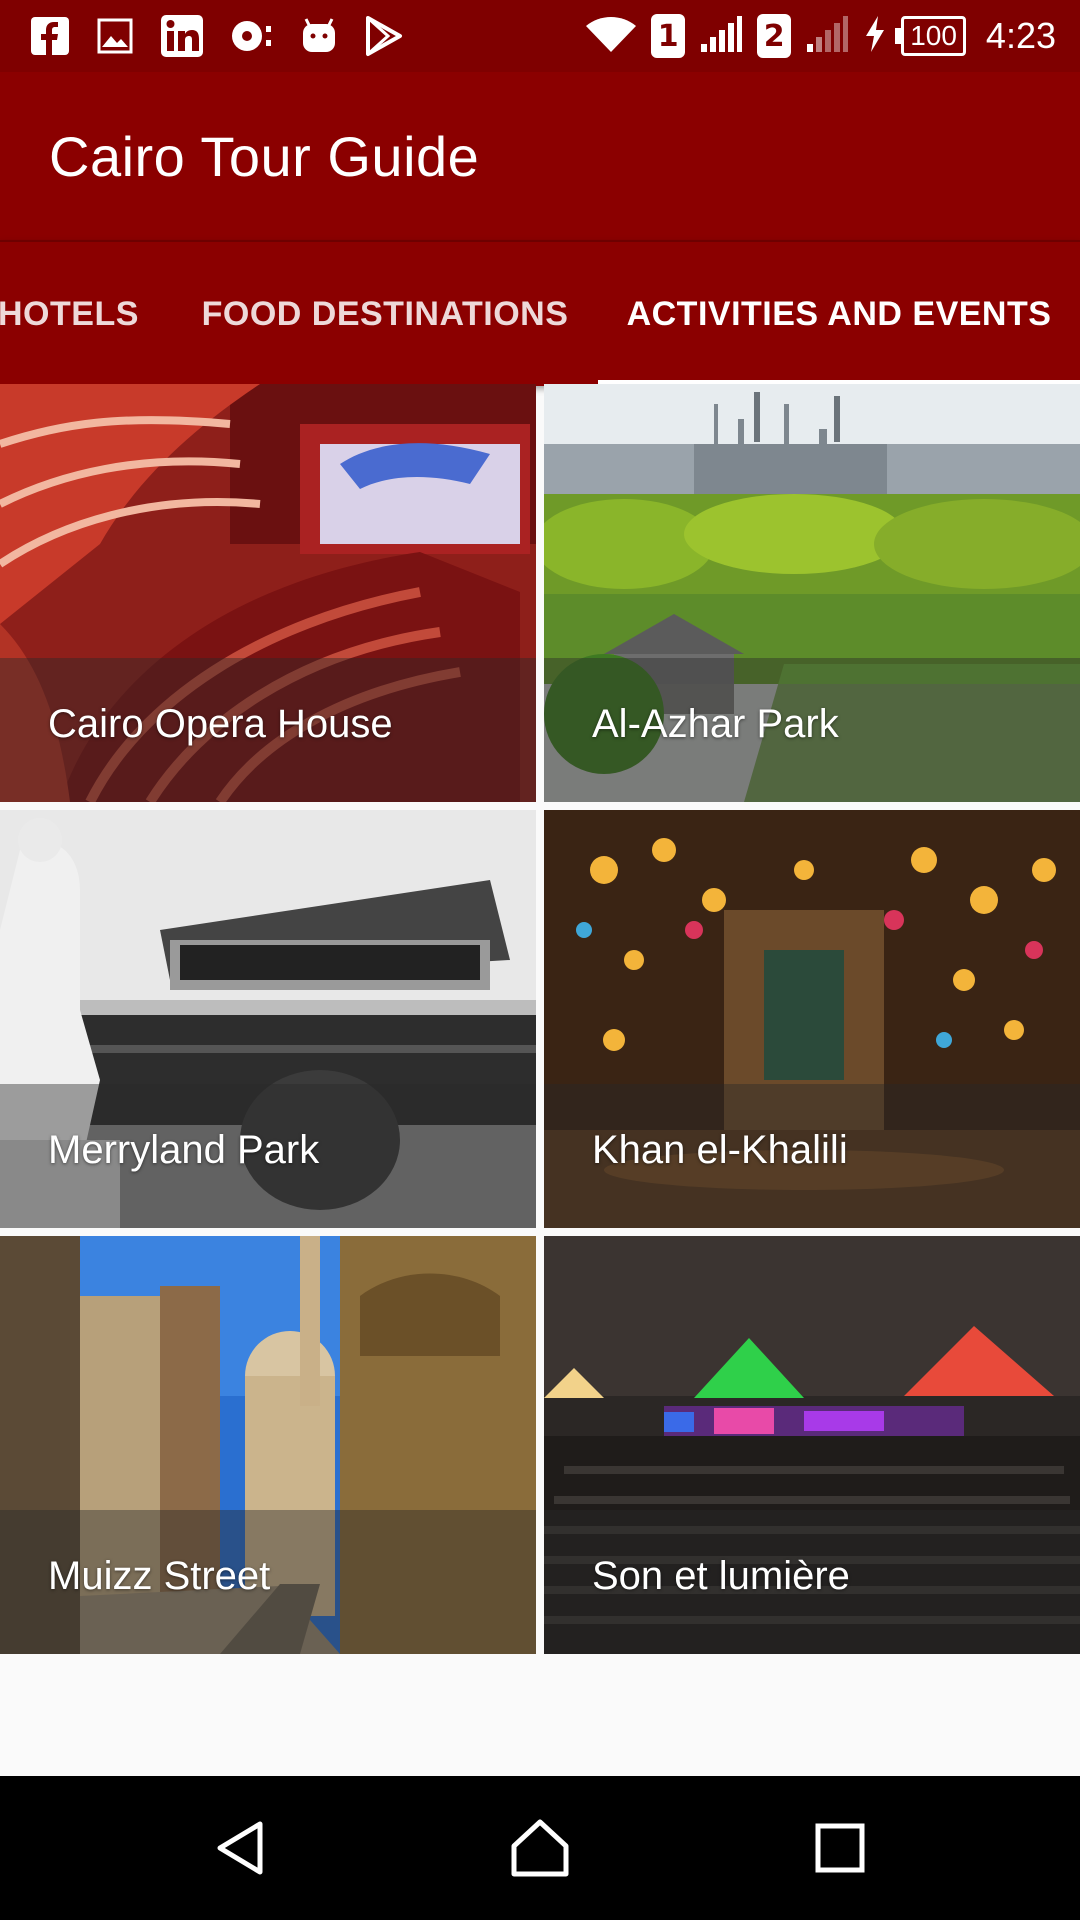 This screenshot has height=1920, width=1080. I want to click on system-nav-bar, so click(540, 1848).